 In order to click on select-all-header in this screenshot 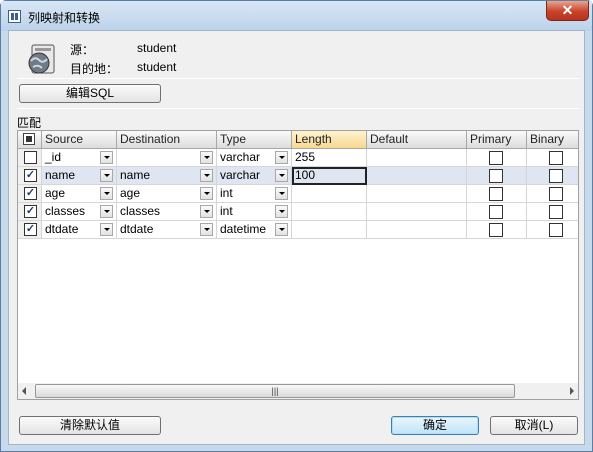, I will do `click(30, 140)`.